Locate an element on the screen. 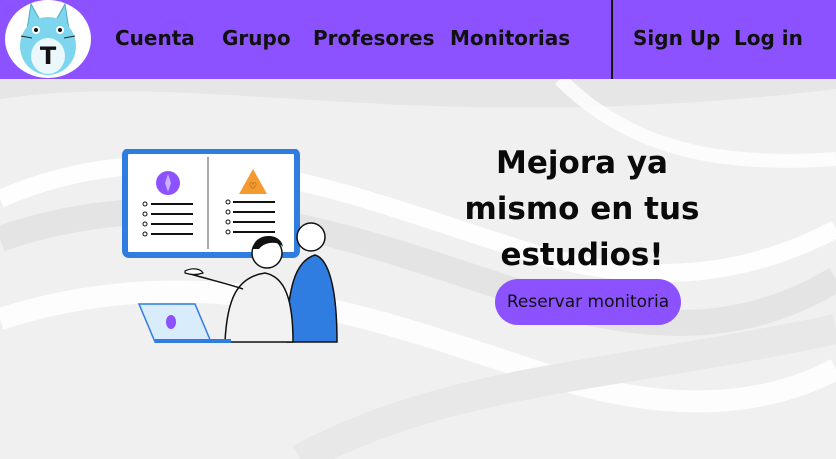 This screenshot has width=836, height=459. login-link: Log in is located at coordinates (768, 38).